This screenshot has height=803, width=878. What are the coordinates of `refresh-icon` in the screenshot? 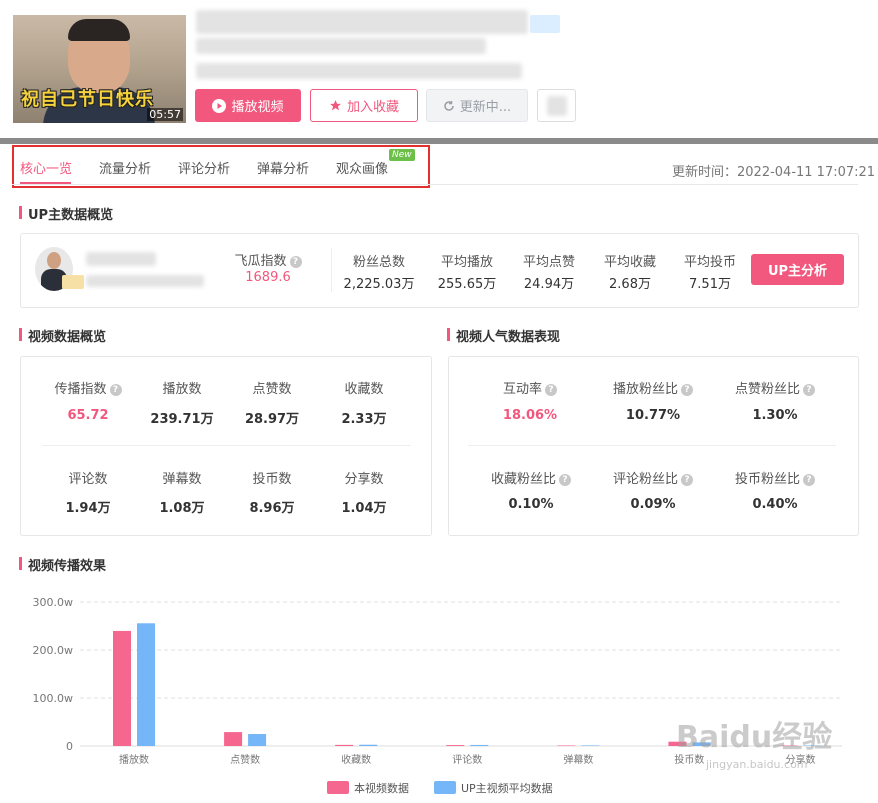 It's located at (449, 105).